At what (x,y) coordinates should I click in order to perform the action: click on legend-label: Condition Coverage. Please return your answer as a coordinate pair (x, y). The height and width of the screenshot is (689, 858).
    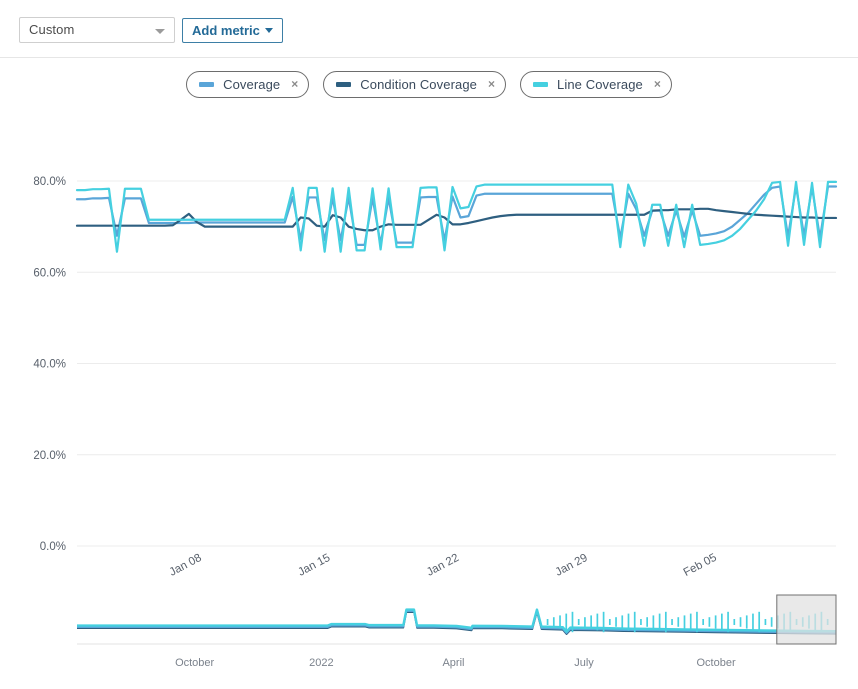
    Looking at the image, I should click on (418, 84).